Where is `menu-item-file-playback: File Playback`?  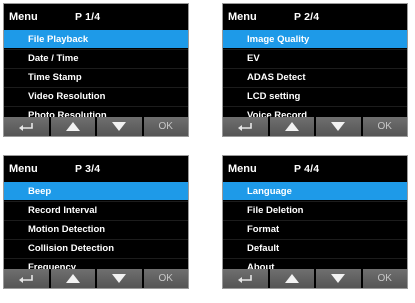 menu-item-file-playback: File Playback is located at coordinates (96, 39).